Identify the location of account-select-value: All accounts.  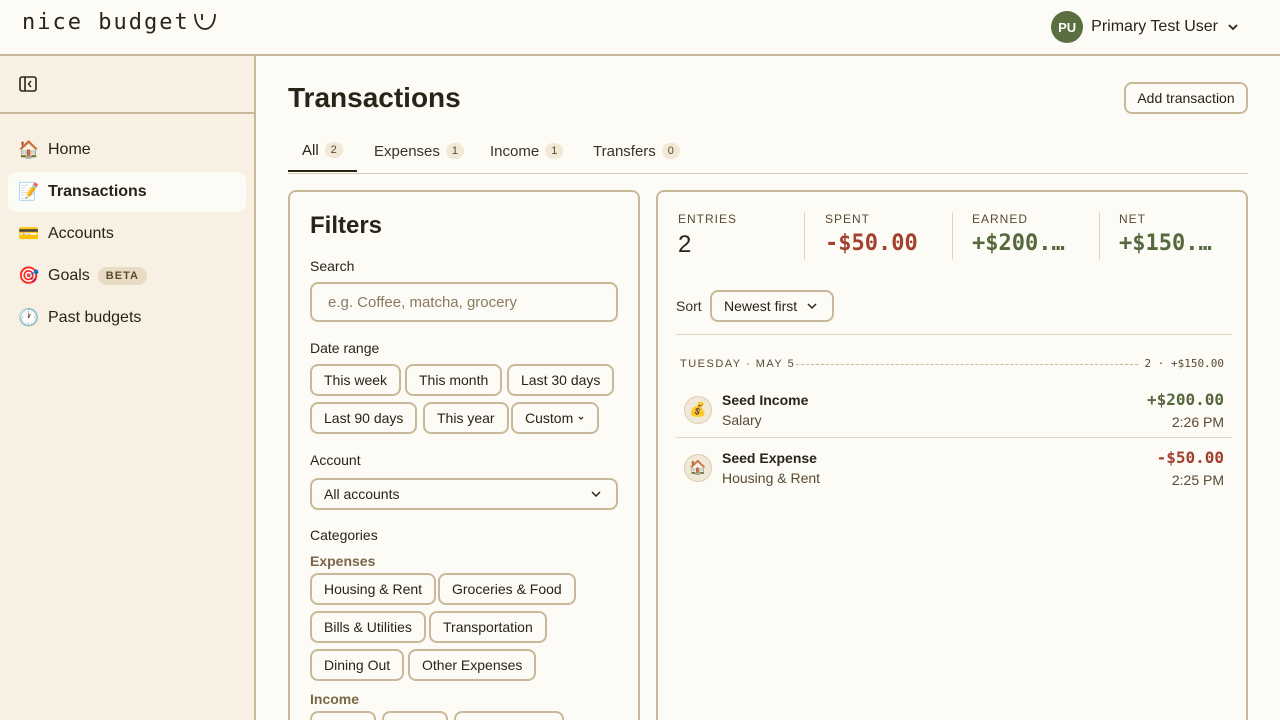
(362, 494).